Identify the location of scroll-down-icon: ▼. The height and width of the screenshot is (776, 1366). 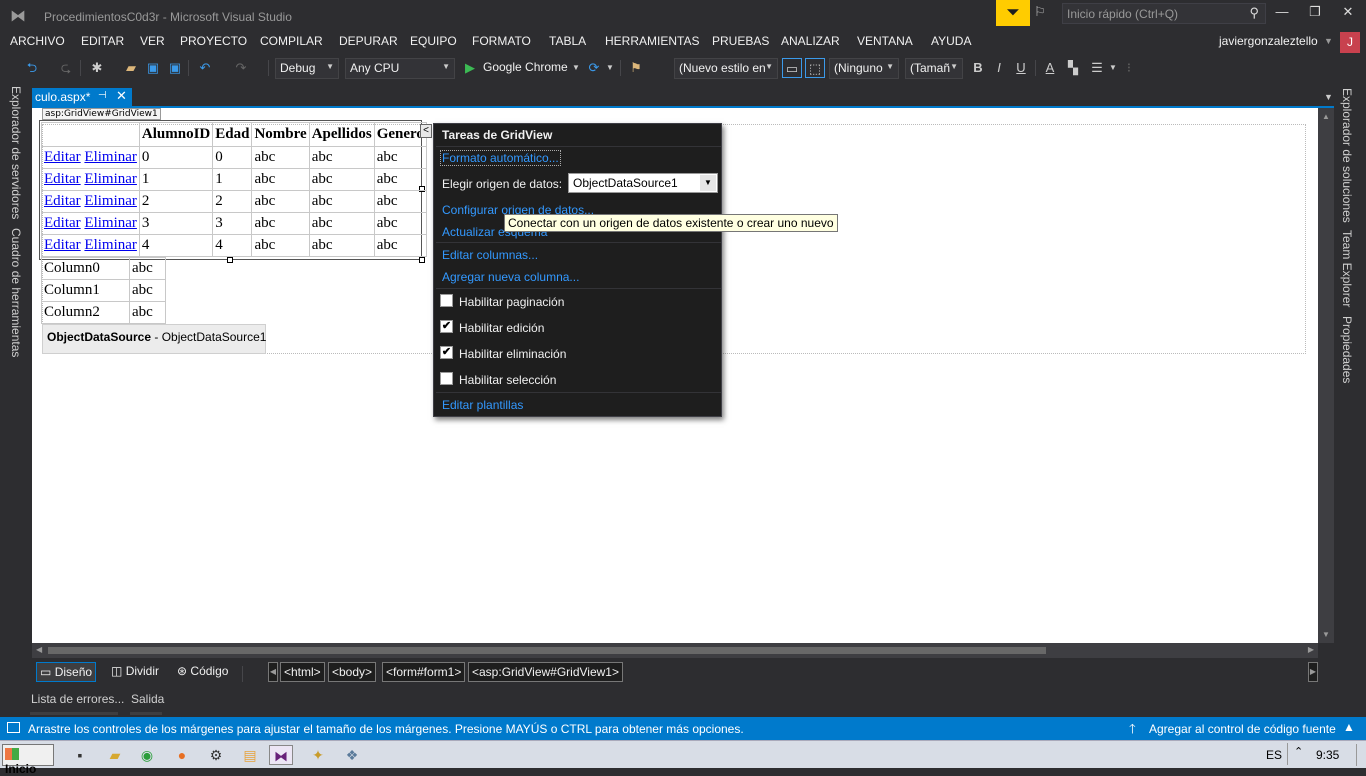
(1326, 634).